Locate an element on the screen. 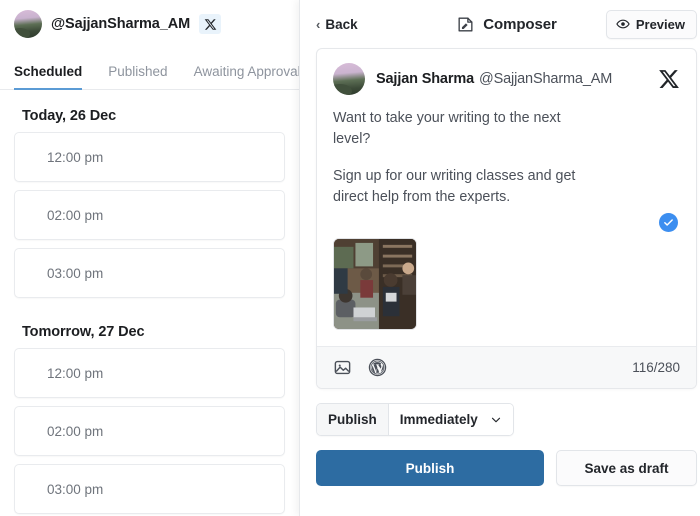  publish-button: Publish is located at coordinates (430, 468).